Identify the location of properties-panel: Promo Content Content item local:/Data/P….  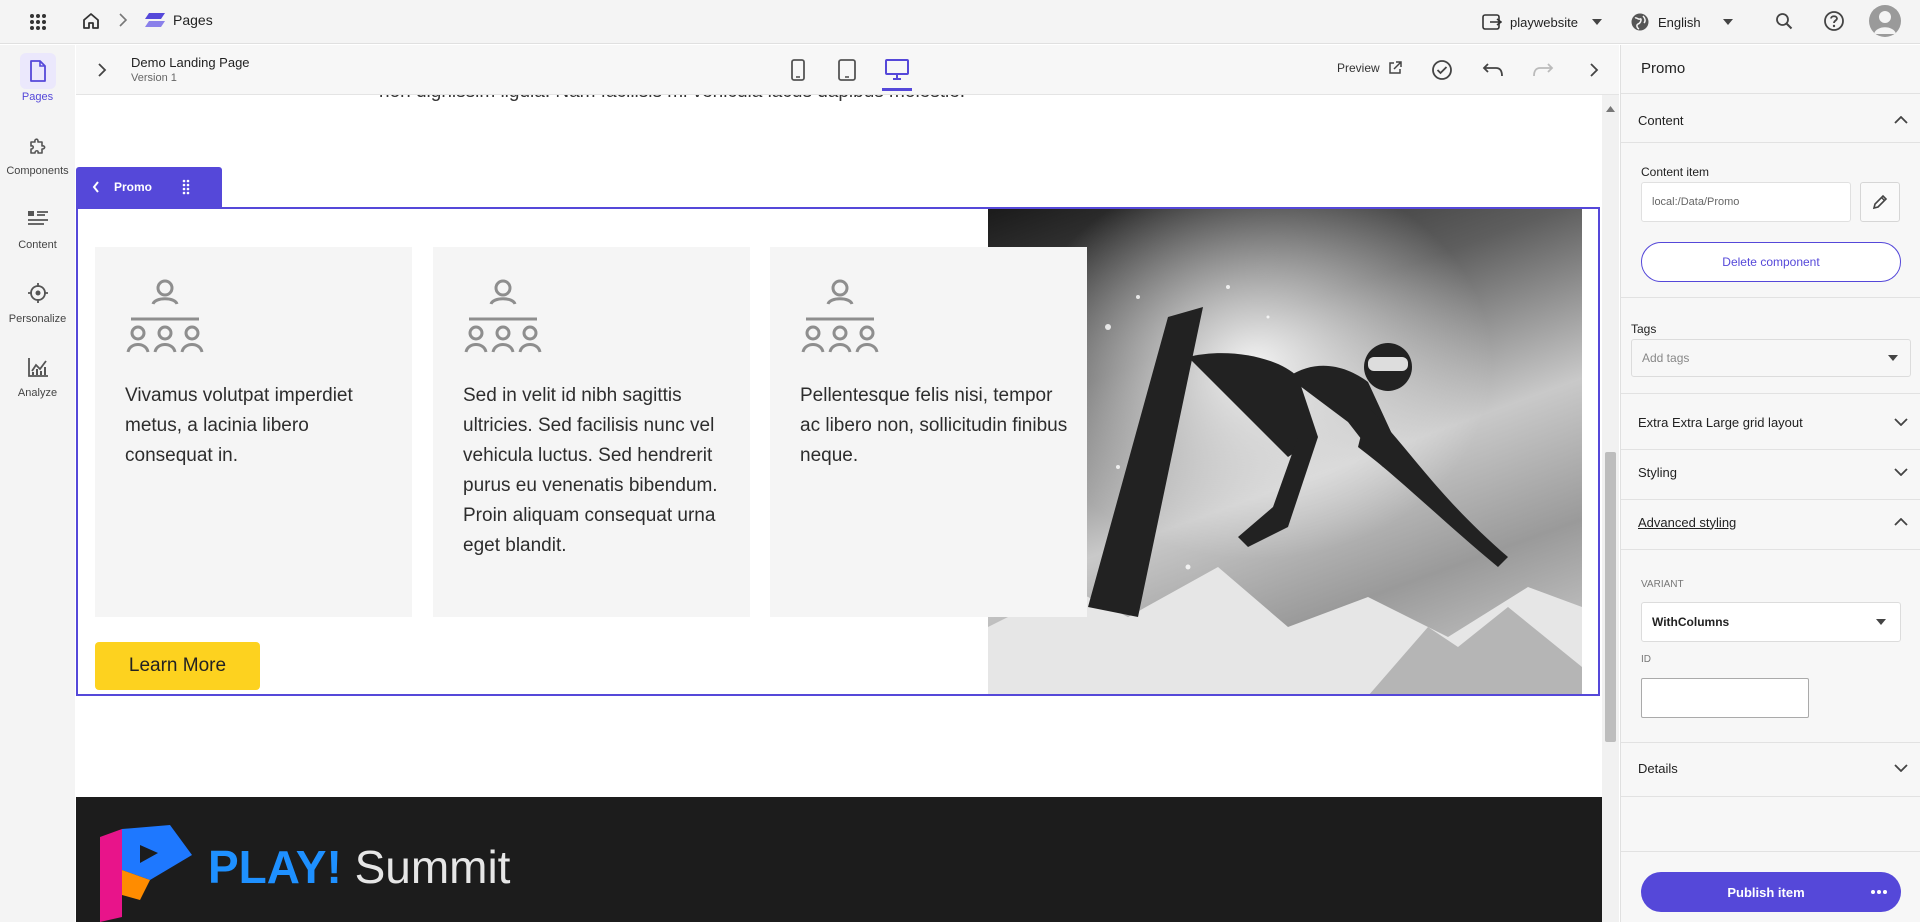
(1770, 483).